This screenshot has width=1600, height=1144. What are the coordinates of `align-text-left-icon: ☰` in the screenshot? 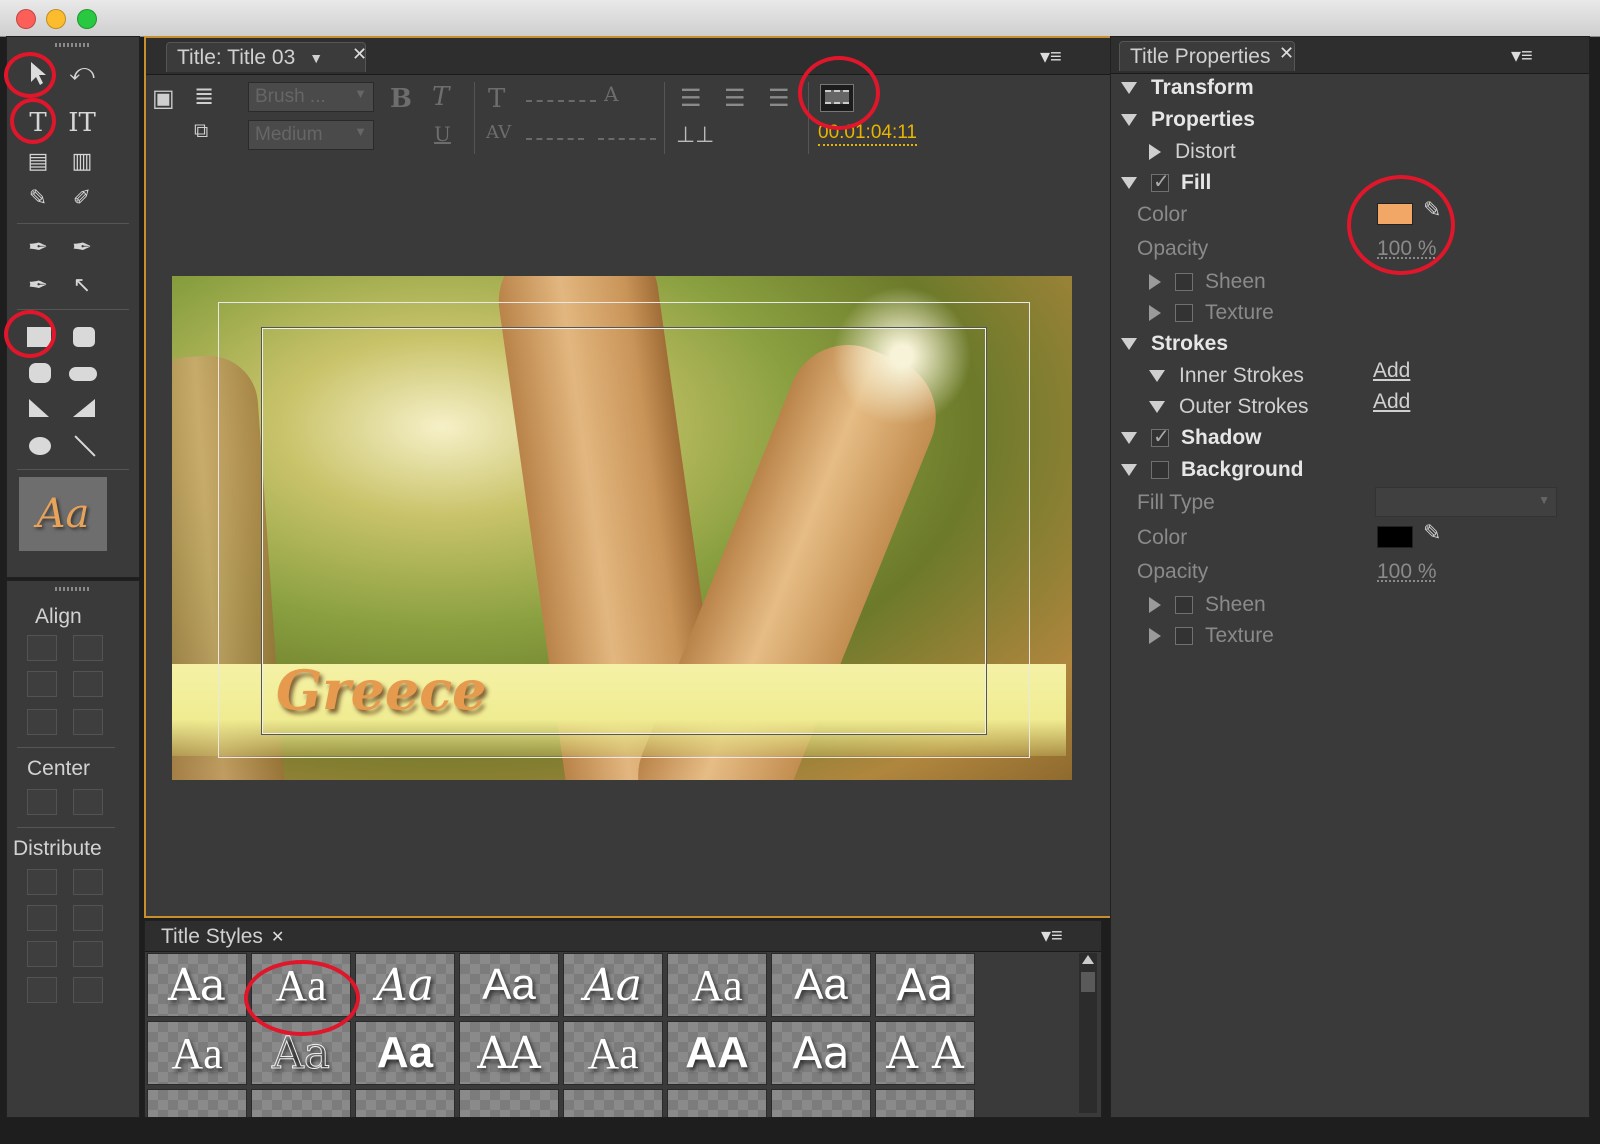 It's located at (691, 98).